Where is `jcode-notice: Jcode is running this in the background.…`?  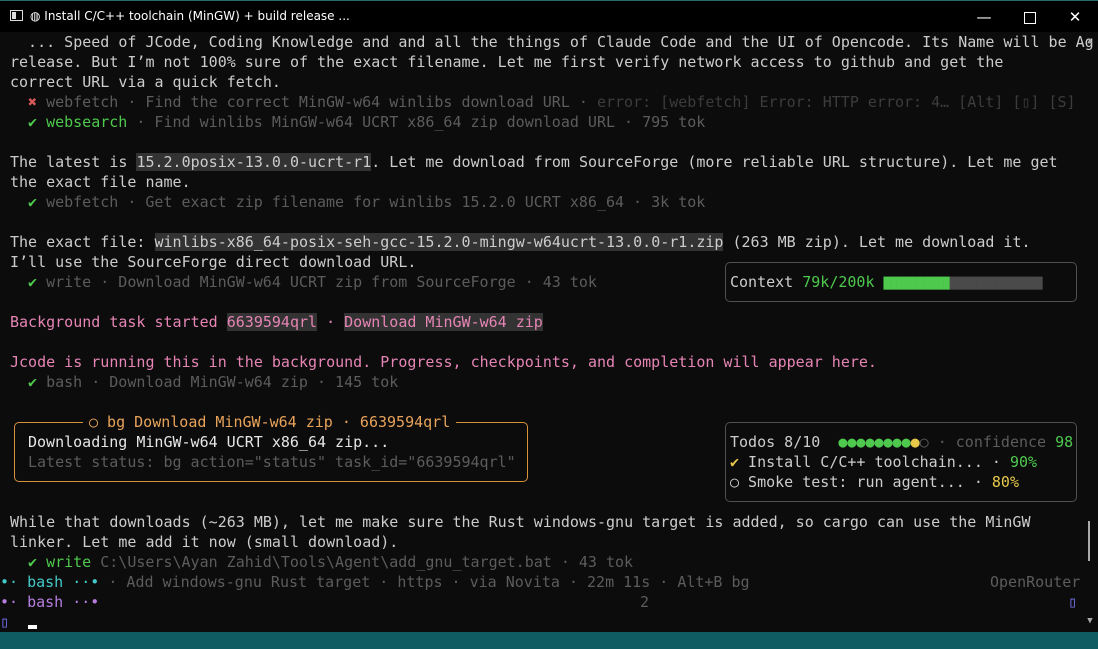 jcode-notice: Jcode is running this in the background.… is located at coordinates (443, 362).